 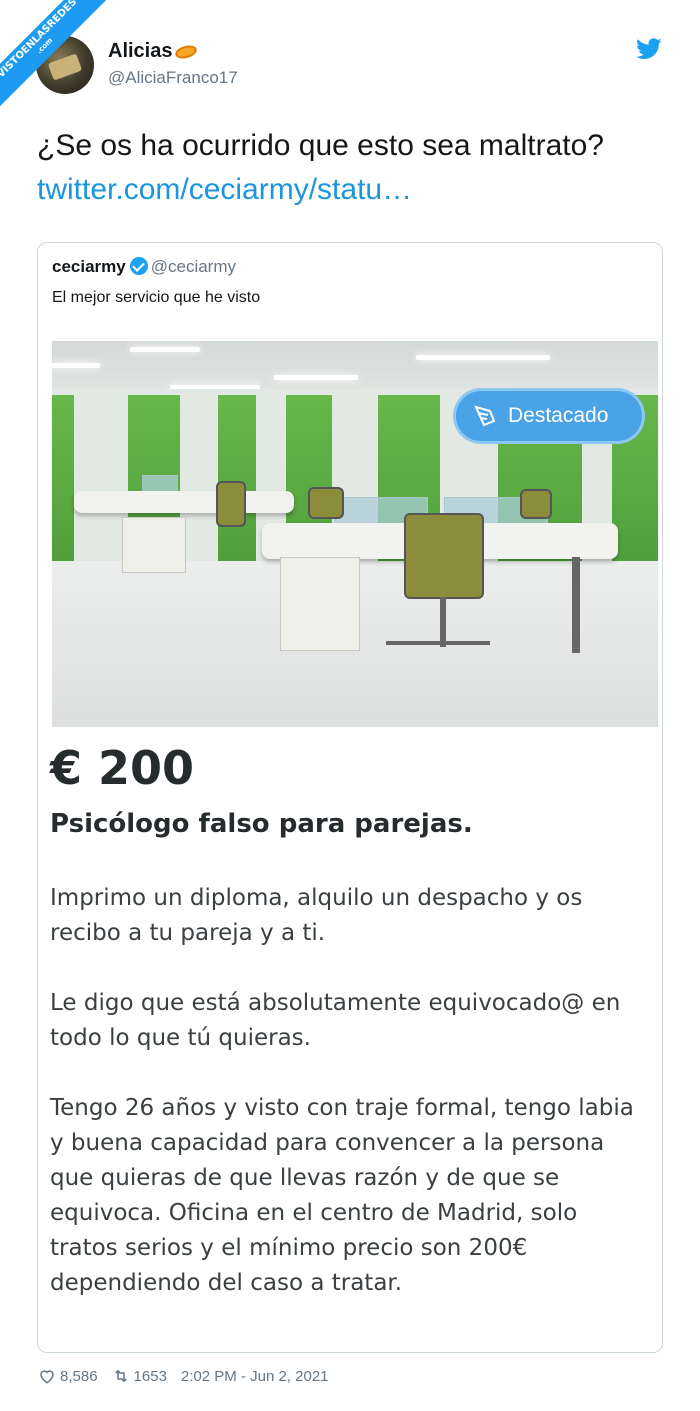 I want to click on tweet-timestamp: 2:02 PM - Jun 2, 2021, so click(x=255, y=1376).